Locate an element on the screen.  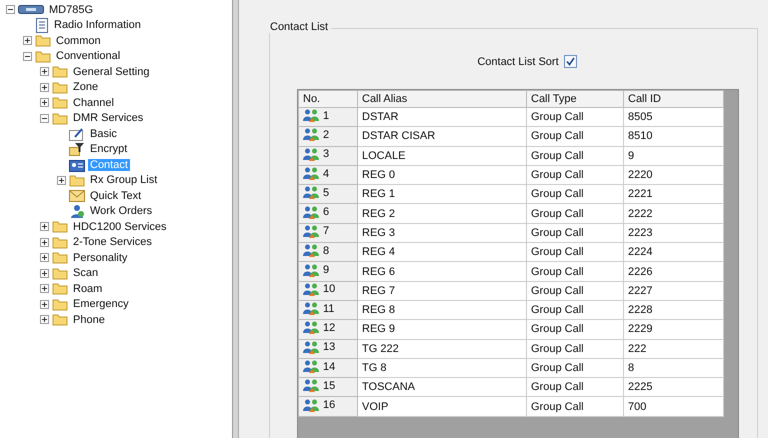
row-header: 8 is located at coordinates (328, 252).